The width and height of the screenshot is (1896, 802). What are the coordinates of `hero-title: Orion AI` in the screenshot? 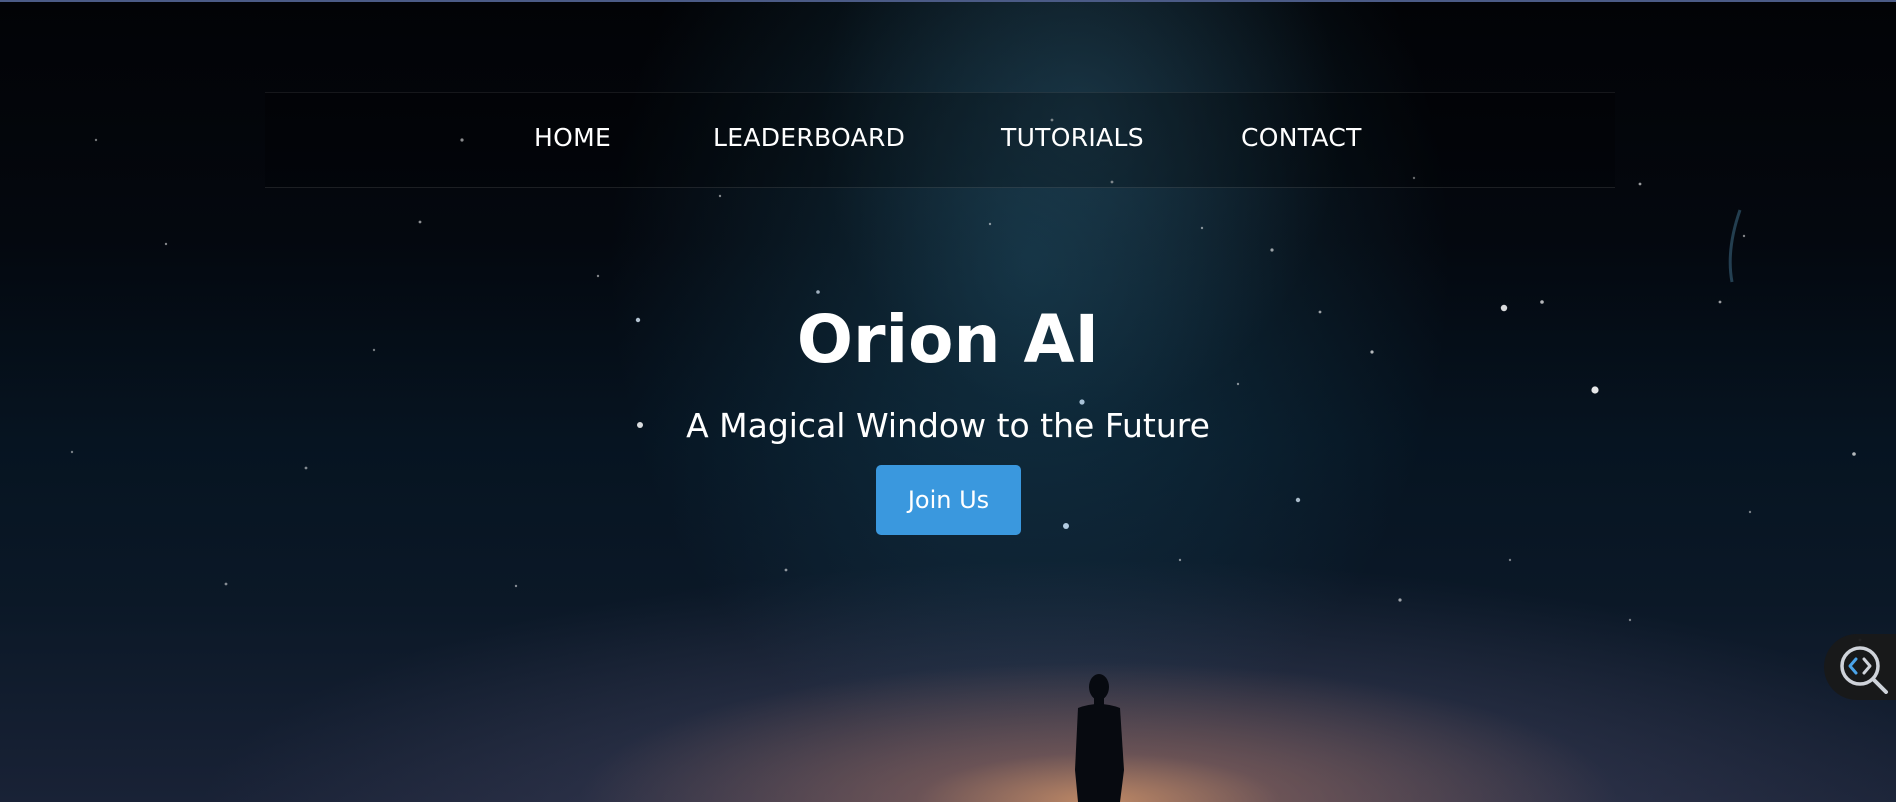 It's located at (948, 339).